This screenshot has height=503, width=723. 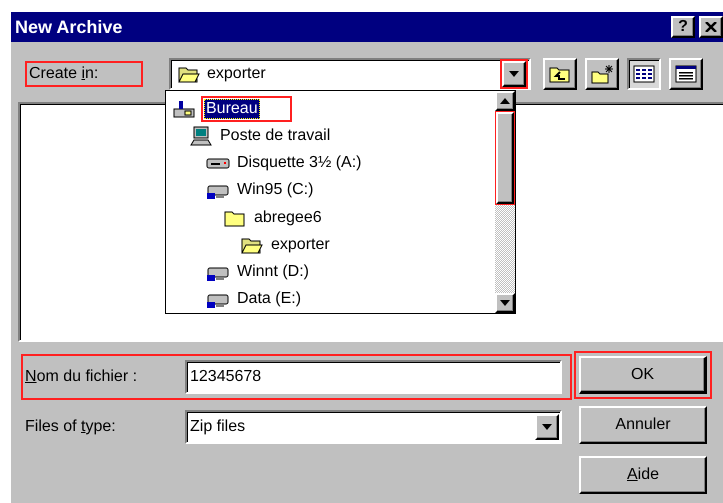 I want to click on scroll-down-button, so click(x=505, y=303).